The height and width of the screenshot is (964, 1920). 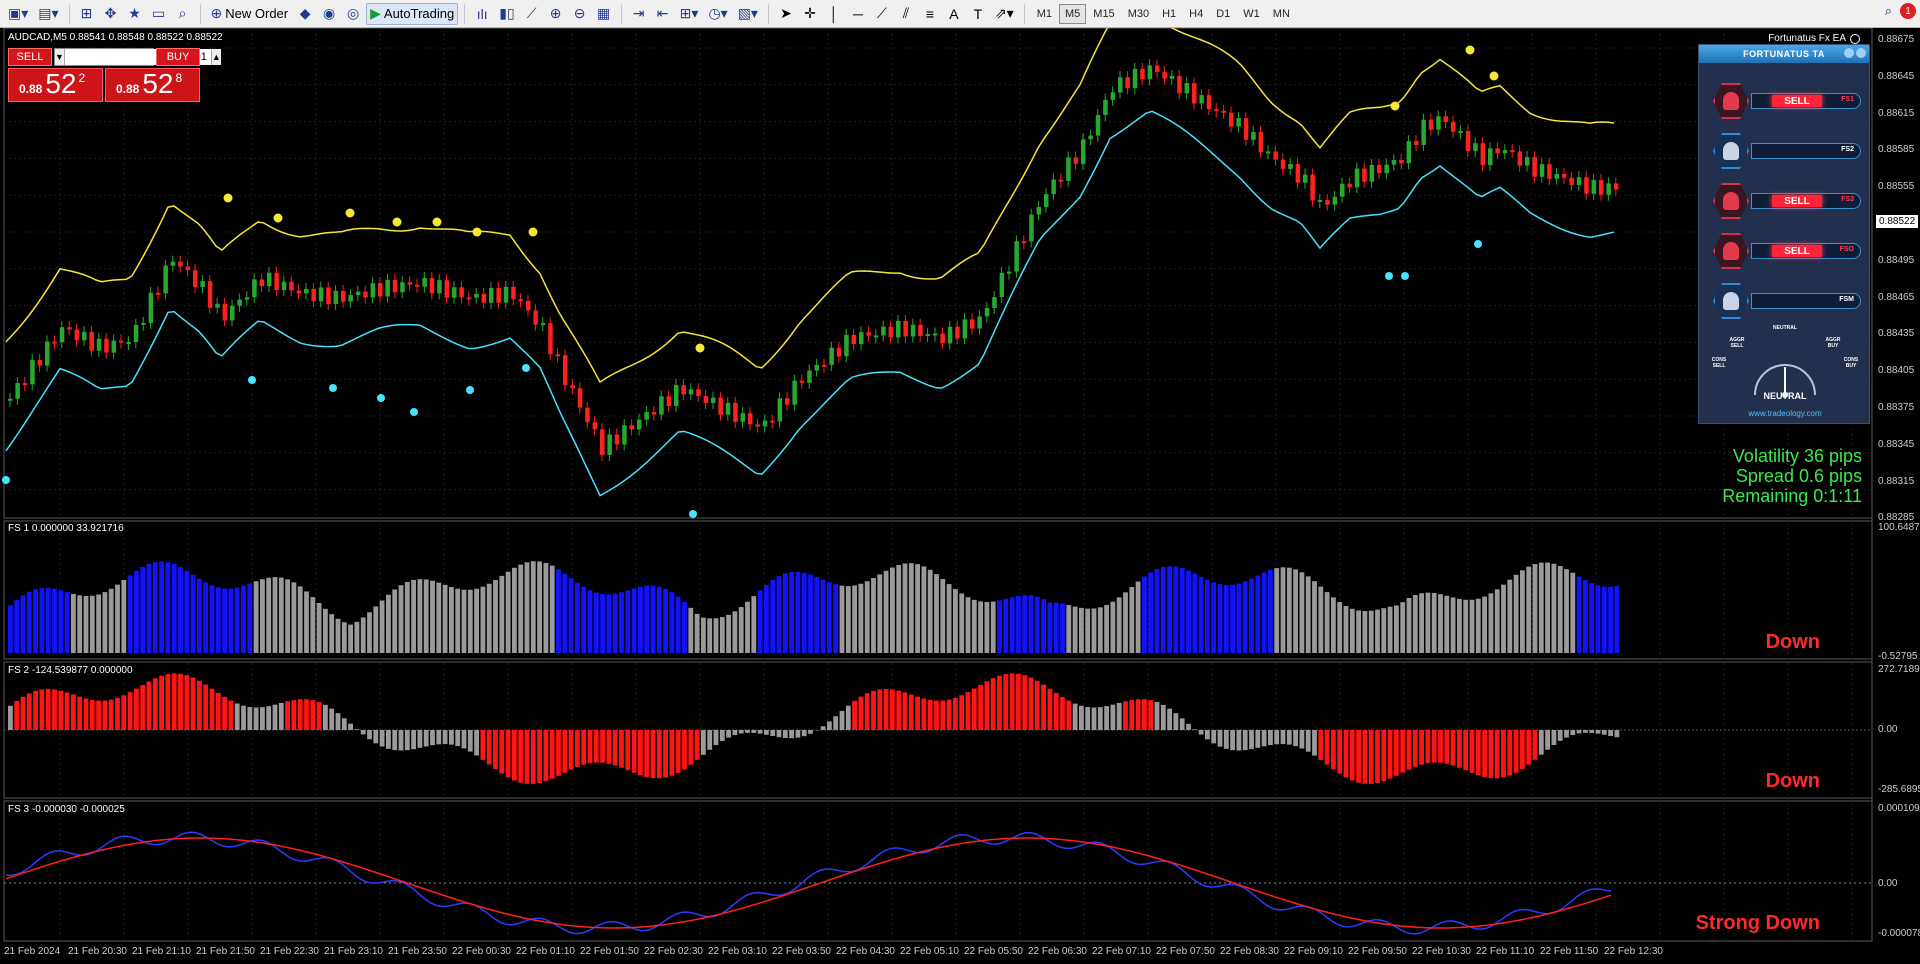 I want to click on lot-size-control: ▼ ▲, so click(x=137, y=57).